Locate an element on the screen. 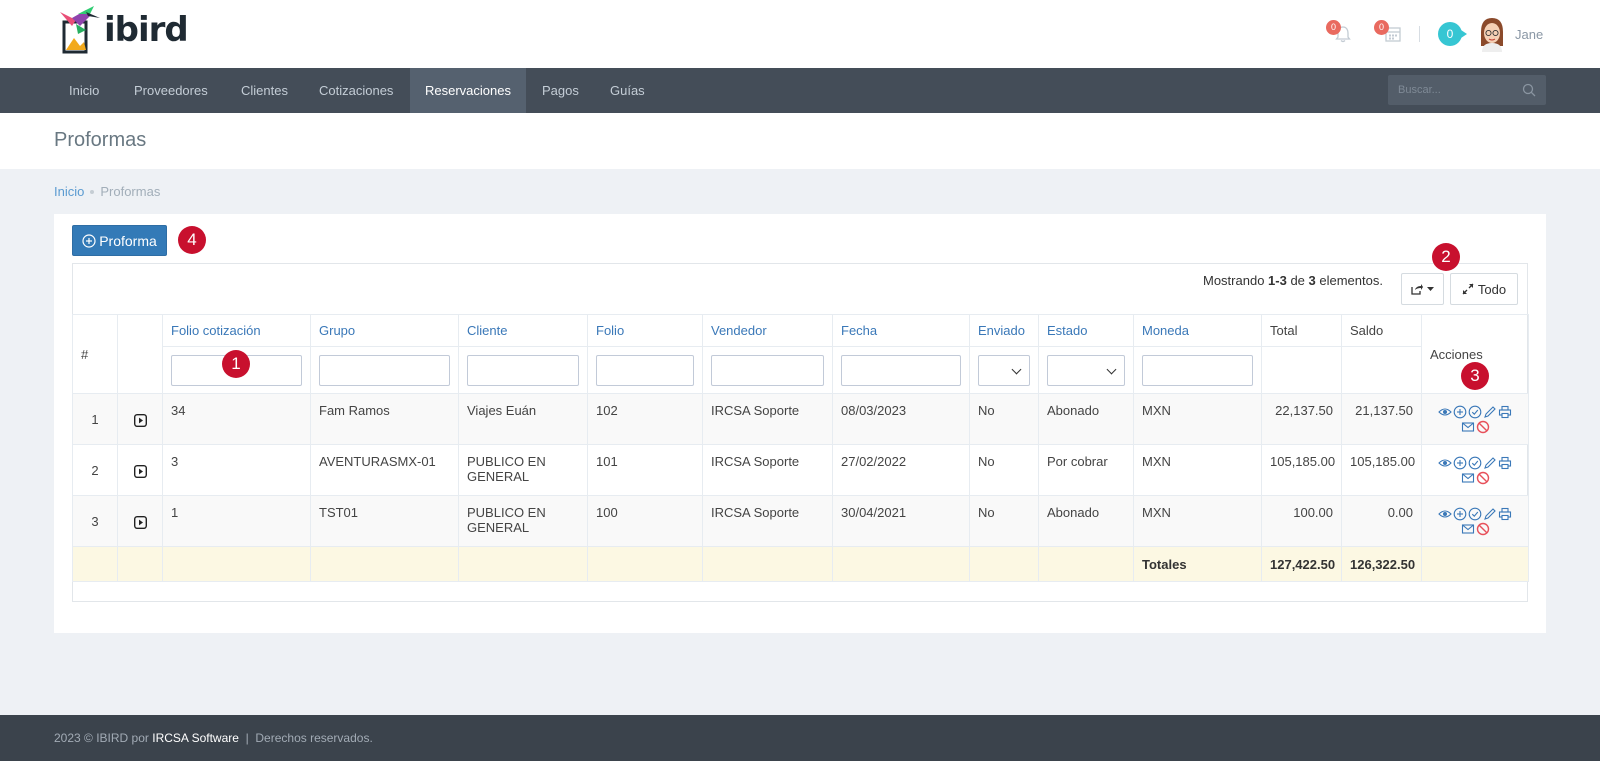 The image size is (1600, 761). filter-estado-select is located at coordinates (1086, 370).